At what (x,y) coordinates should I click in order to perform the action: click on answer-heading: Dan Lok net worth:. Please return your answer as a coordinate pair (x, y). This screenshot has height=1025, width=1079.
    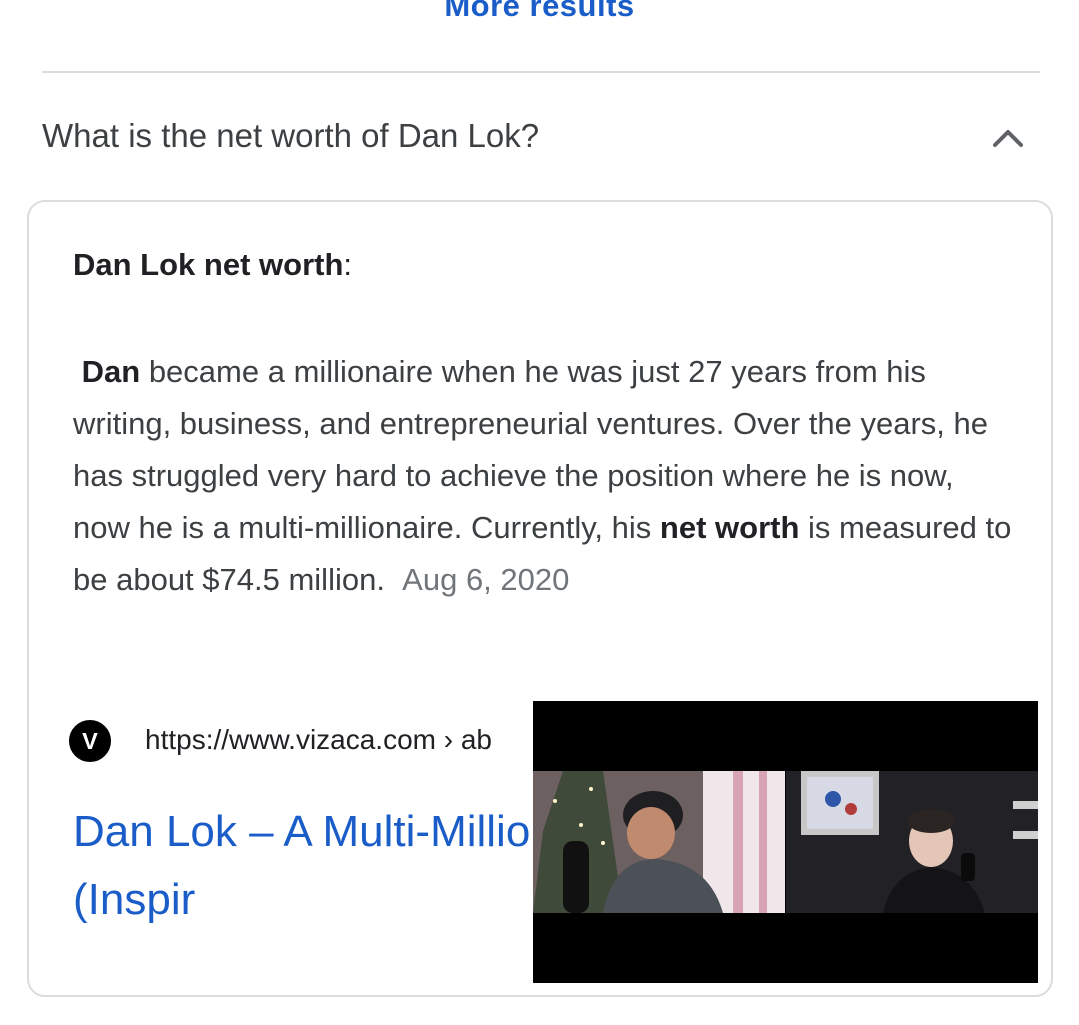
    Looking at the image, I should click on (212, 265).